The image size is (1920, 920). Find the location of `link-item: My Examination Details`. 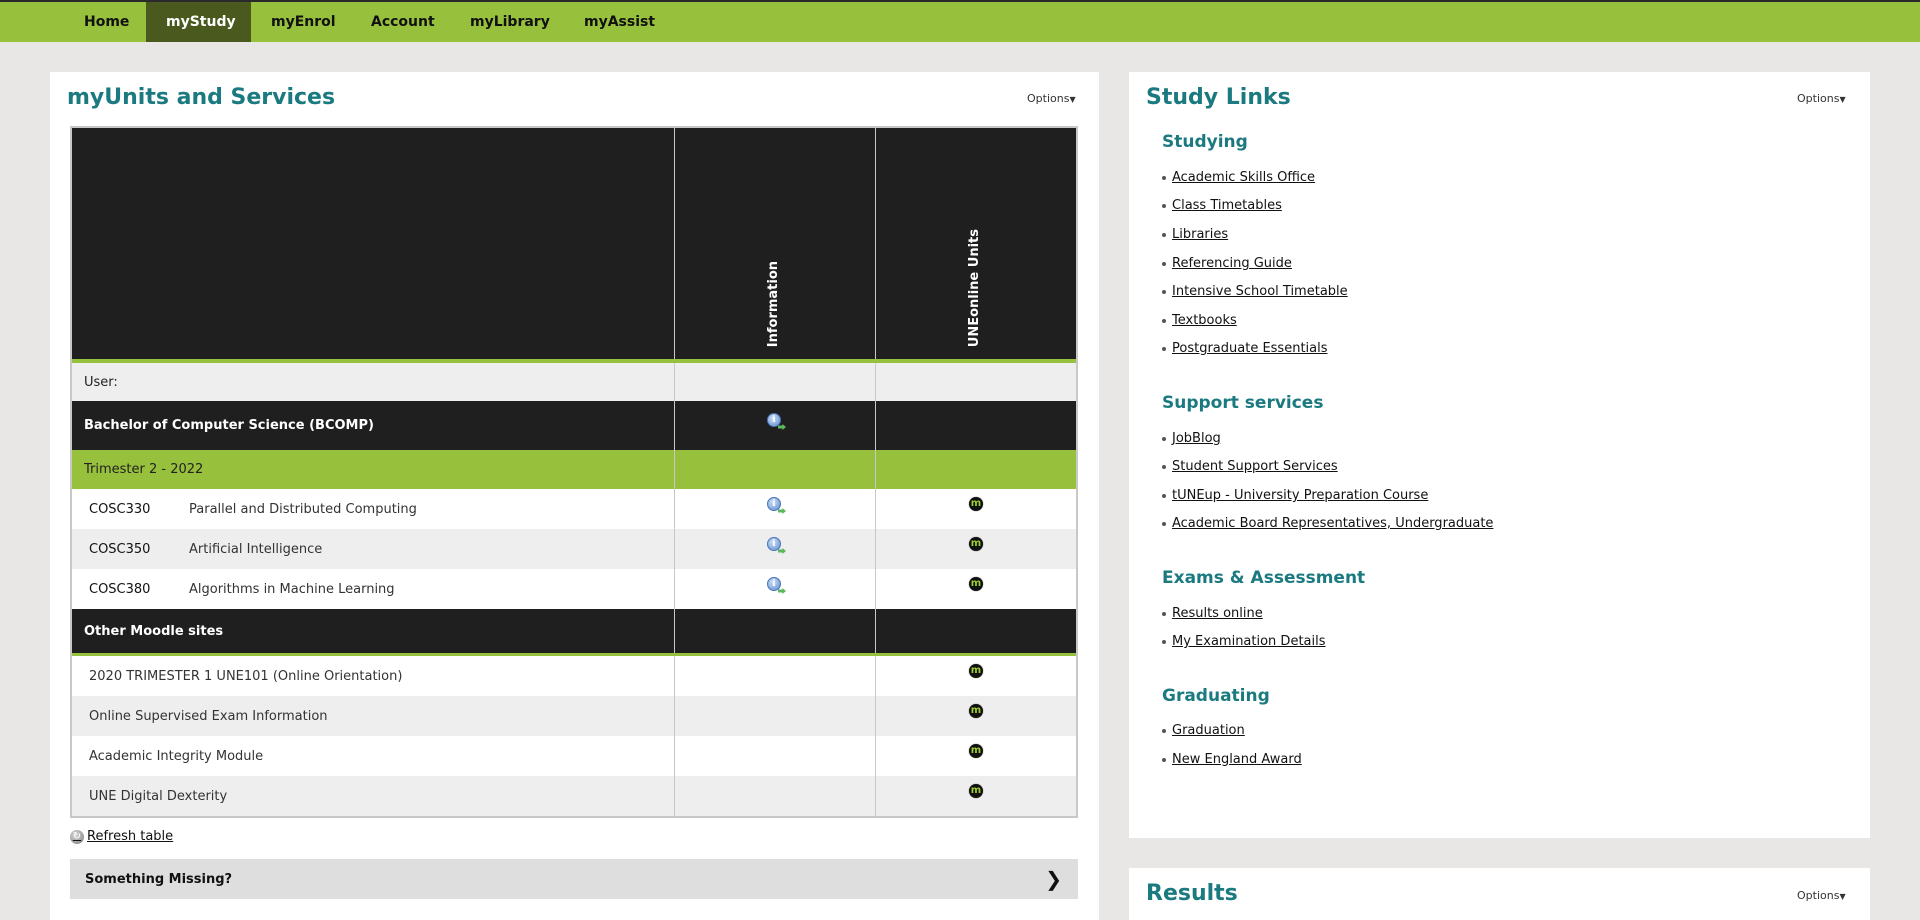

link-item: My Examination Details is located at coordinates (1244, 641).